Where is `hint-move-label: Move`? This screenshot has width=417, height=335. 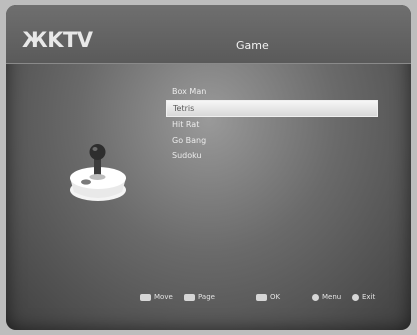
hint-move-label: Move is located at coordinates (163, 297).